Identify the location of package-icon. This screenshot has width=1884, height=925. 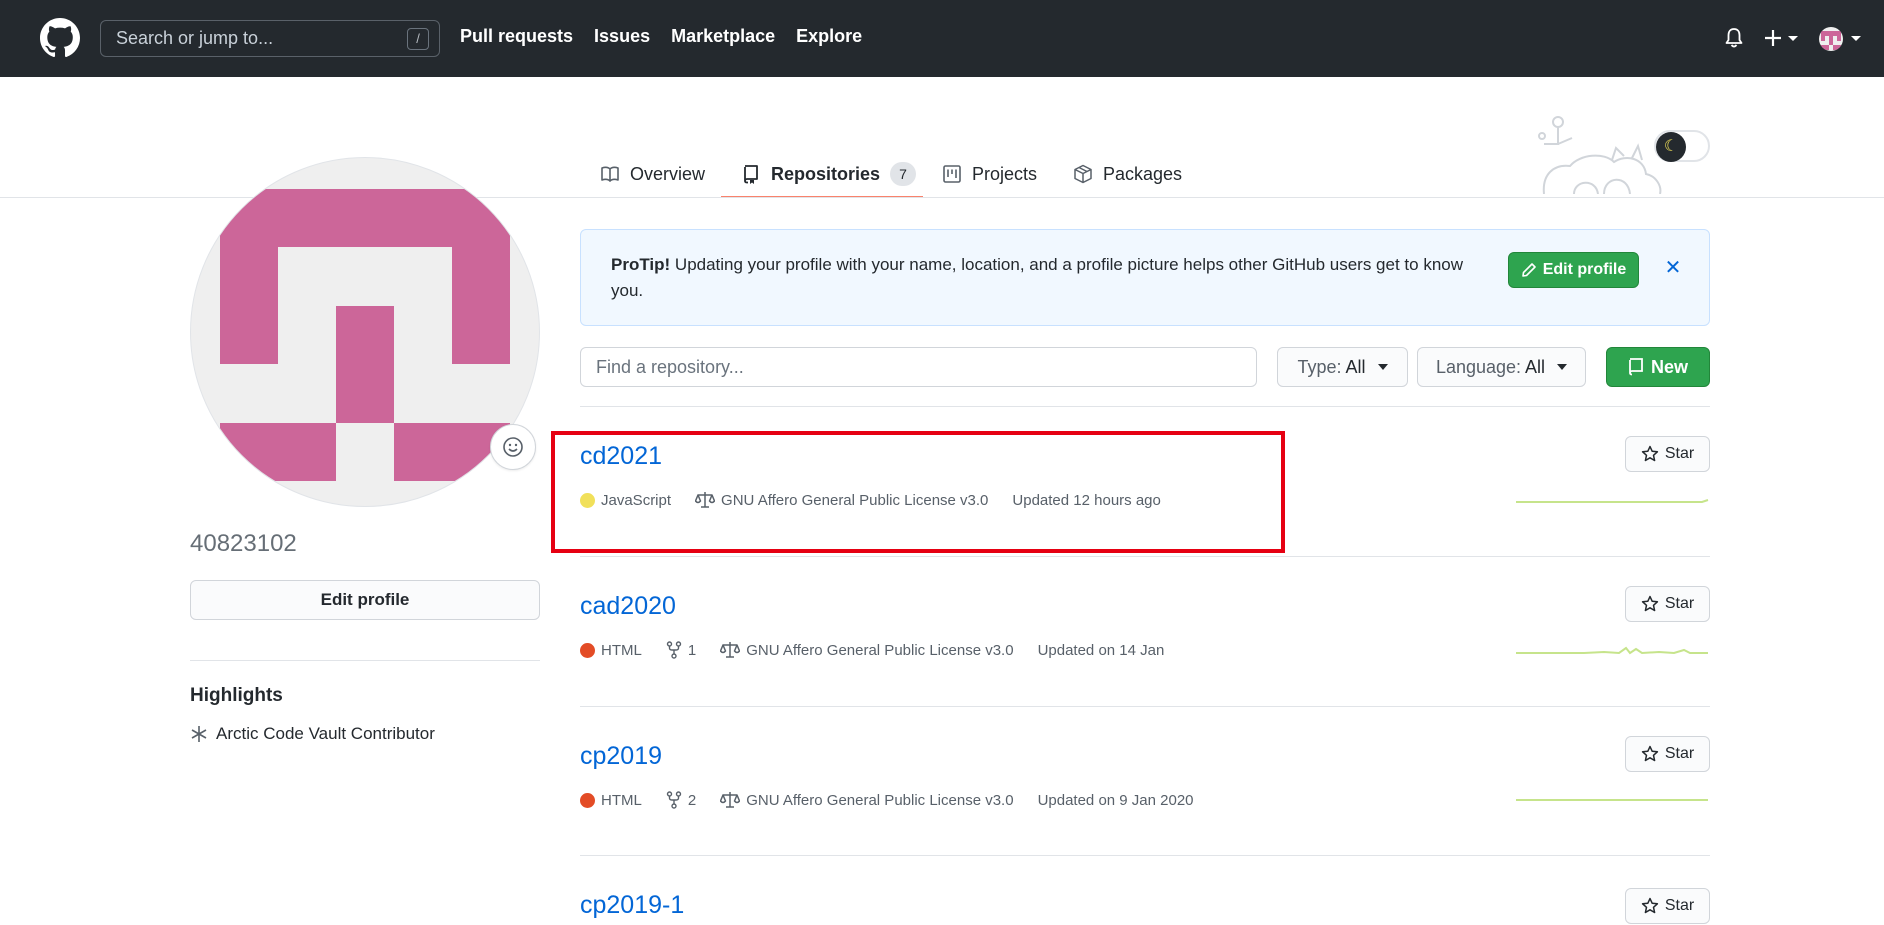
(1083, 174).